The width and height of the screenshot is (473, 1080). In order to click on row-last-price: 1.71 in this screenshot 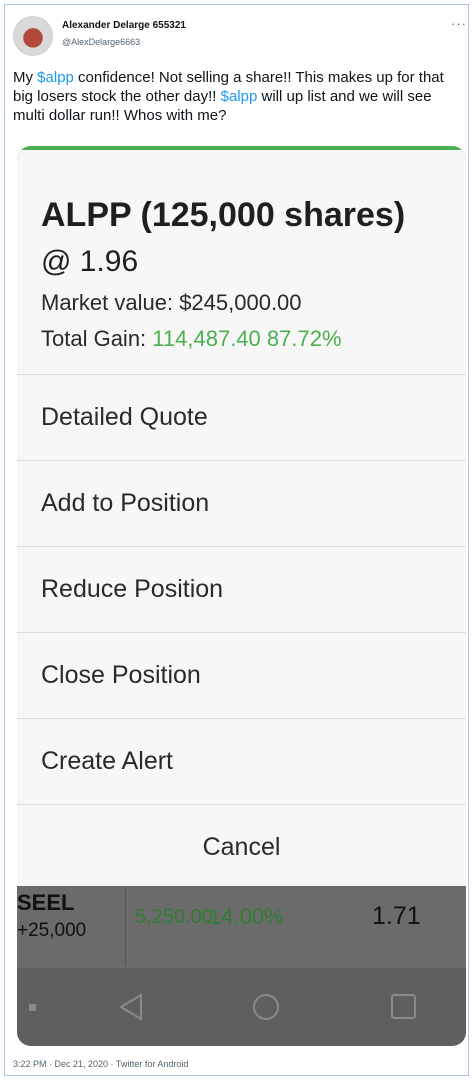, I will do `click(396, 916)`.